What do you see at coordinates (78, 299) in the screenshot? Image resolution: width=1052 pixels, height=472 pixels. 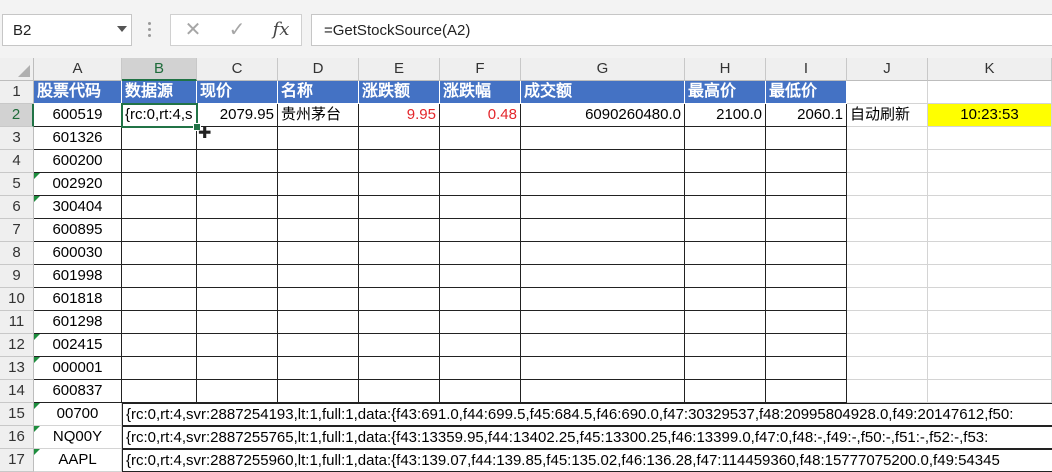 I see `stock-code-cell: 601818` at bounding box center [78, 299].